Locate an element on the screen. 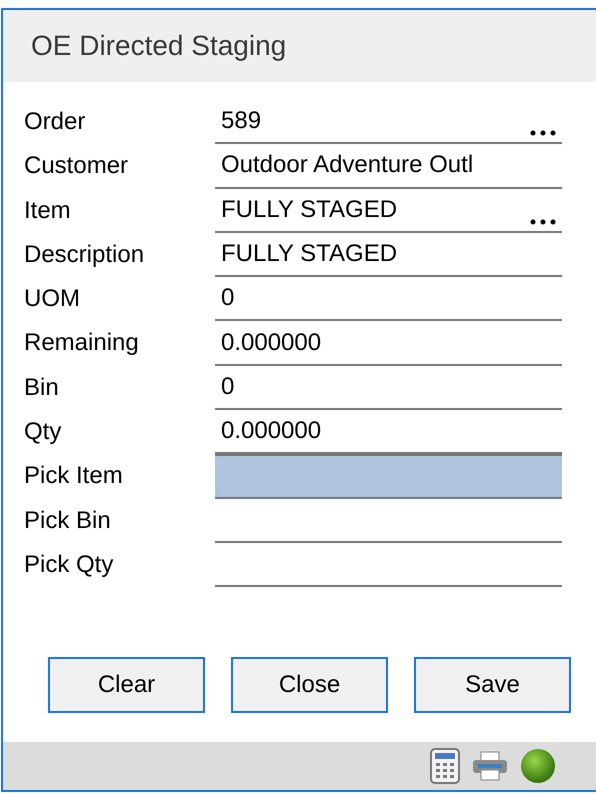 This screenshot has width=596, height=794. field-label: Item is located at coordinates (48, 211).